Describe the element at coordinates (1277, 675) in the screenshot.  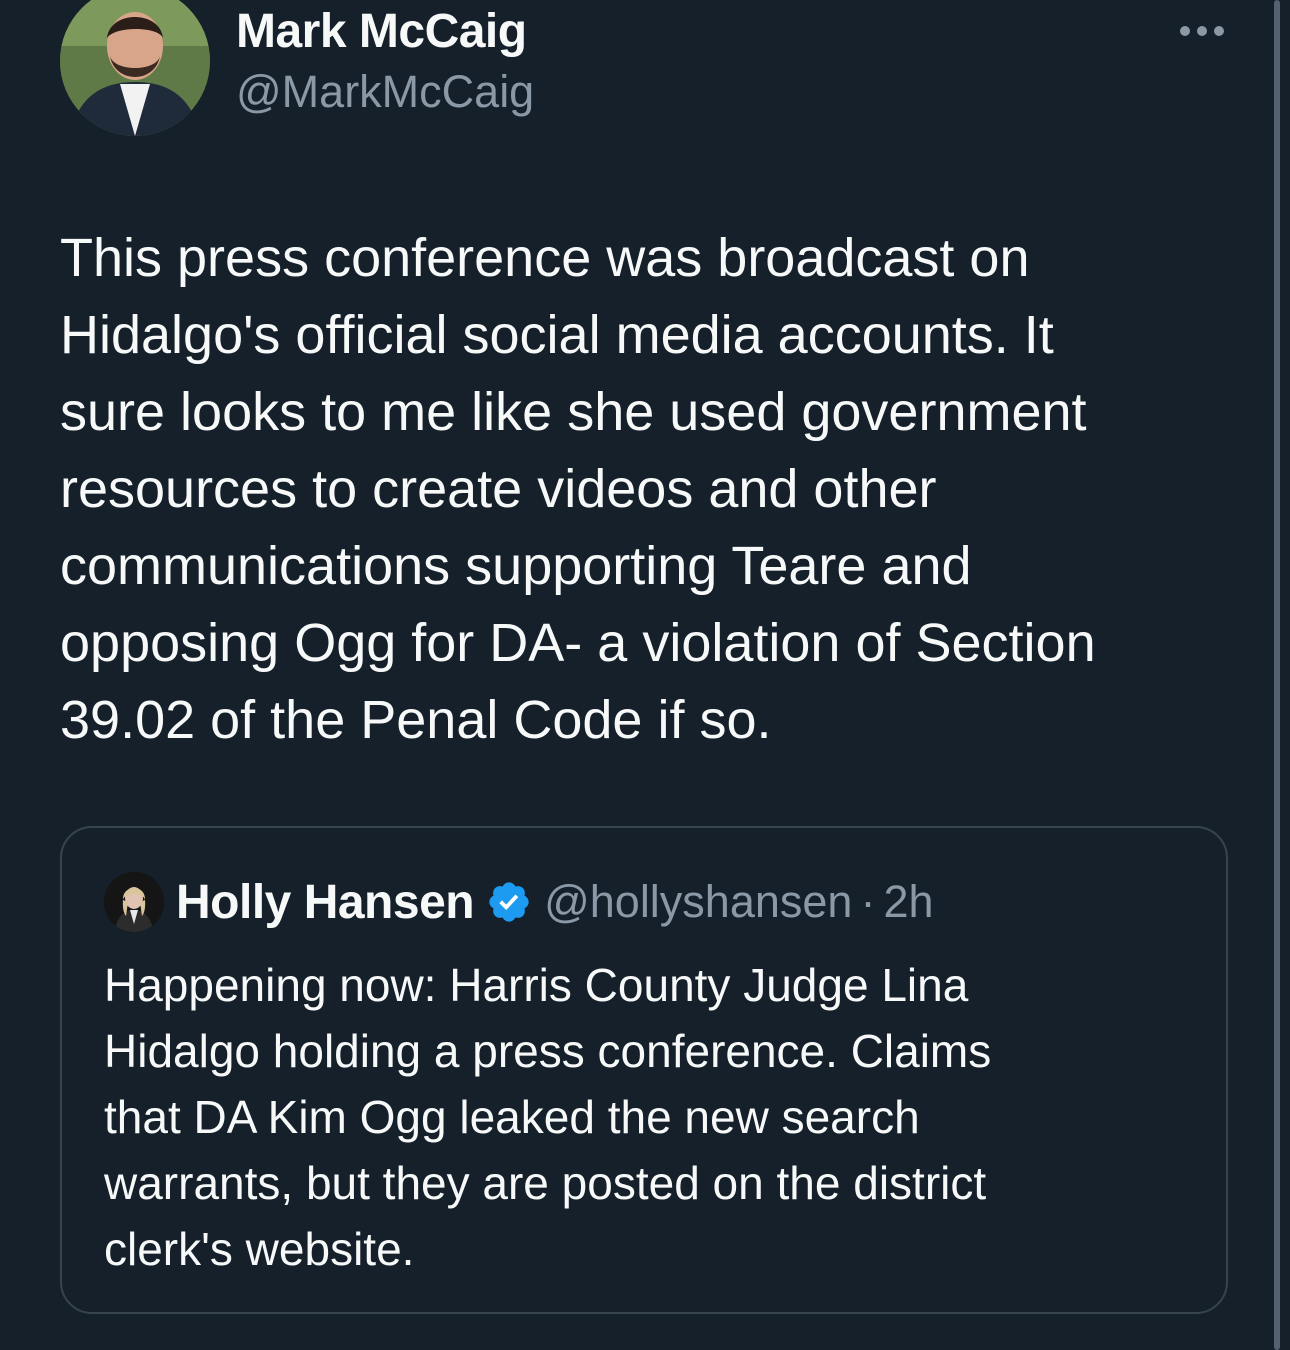
I see `scrollbar` at that location.